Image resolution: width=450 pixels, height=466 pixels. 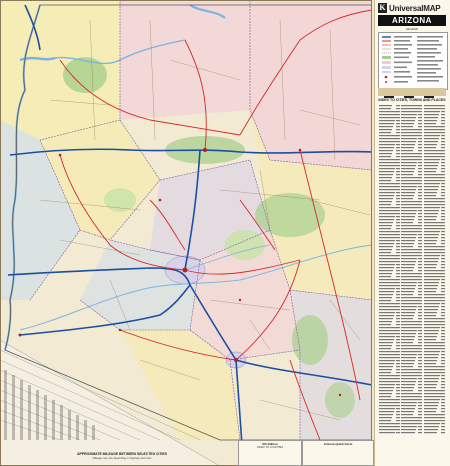 I want to click on quick-facts-box: Arizona Quick Facts, so click(x=338, y=453).